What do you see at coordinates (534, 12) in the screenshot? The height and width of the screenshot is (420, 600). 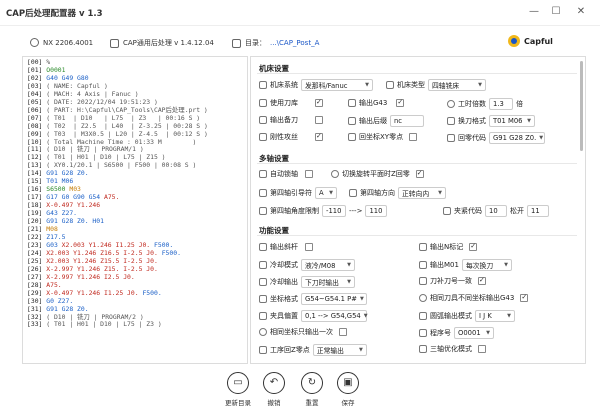 I see `minimize-button: —` at bounding box center [534, 12].